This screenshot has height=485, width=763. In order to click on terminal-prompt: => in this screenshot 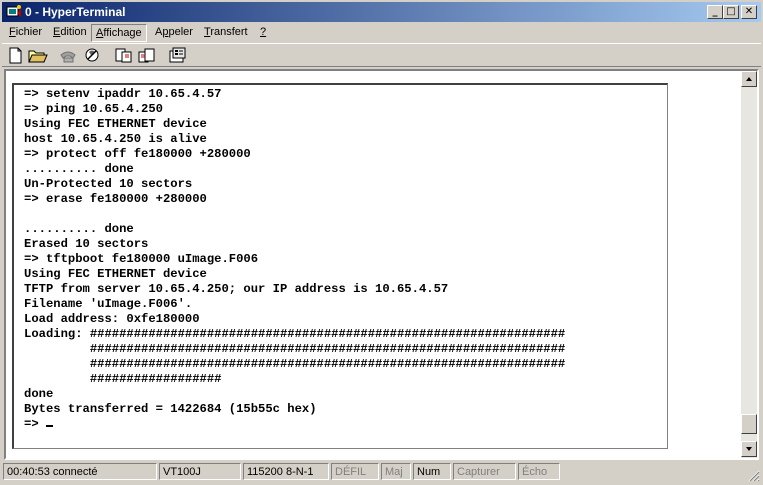, I will do `click(35, 424)`.